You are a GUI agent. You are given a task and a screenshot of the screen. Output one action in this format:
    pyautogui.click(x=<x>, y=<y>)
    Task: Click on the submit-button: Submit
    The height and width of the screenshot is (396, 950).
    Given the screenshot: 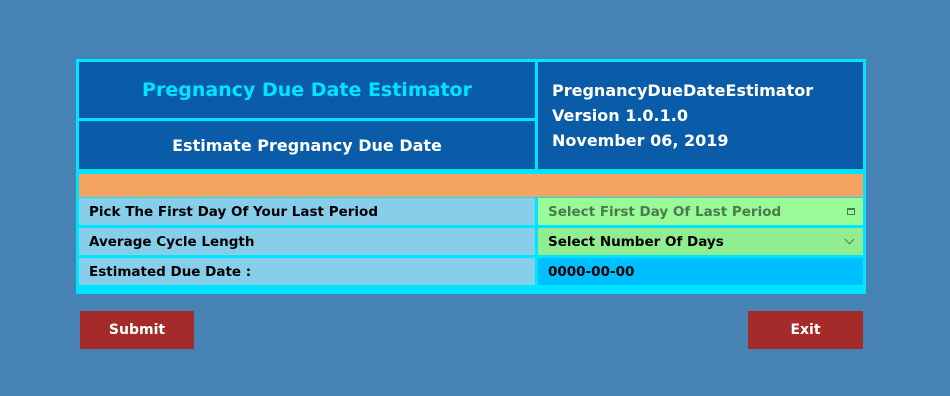 What is the action you would take?
    pyautogui.click(x=137, y=330)
    